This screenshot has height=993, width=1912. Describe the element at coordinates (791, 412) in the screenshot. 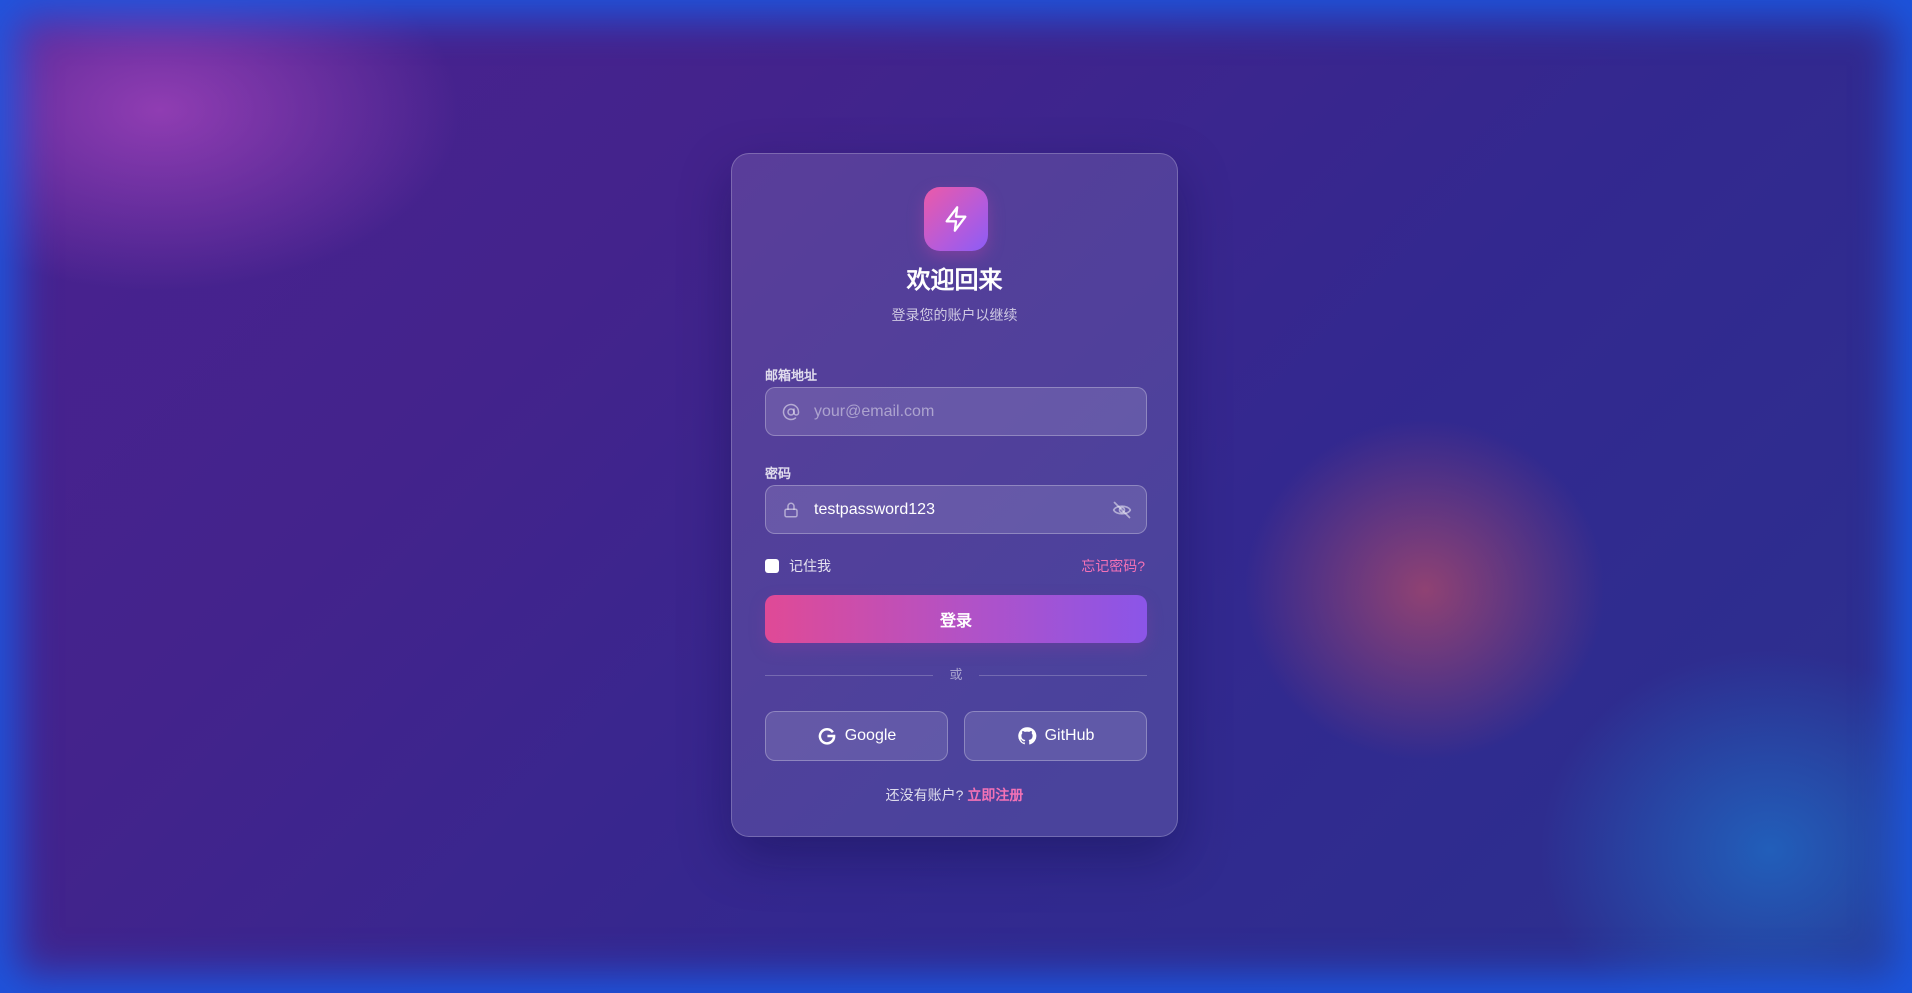

I see `at-sign-icon` at that location.